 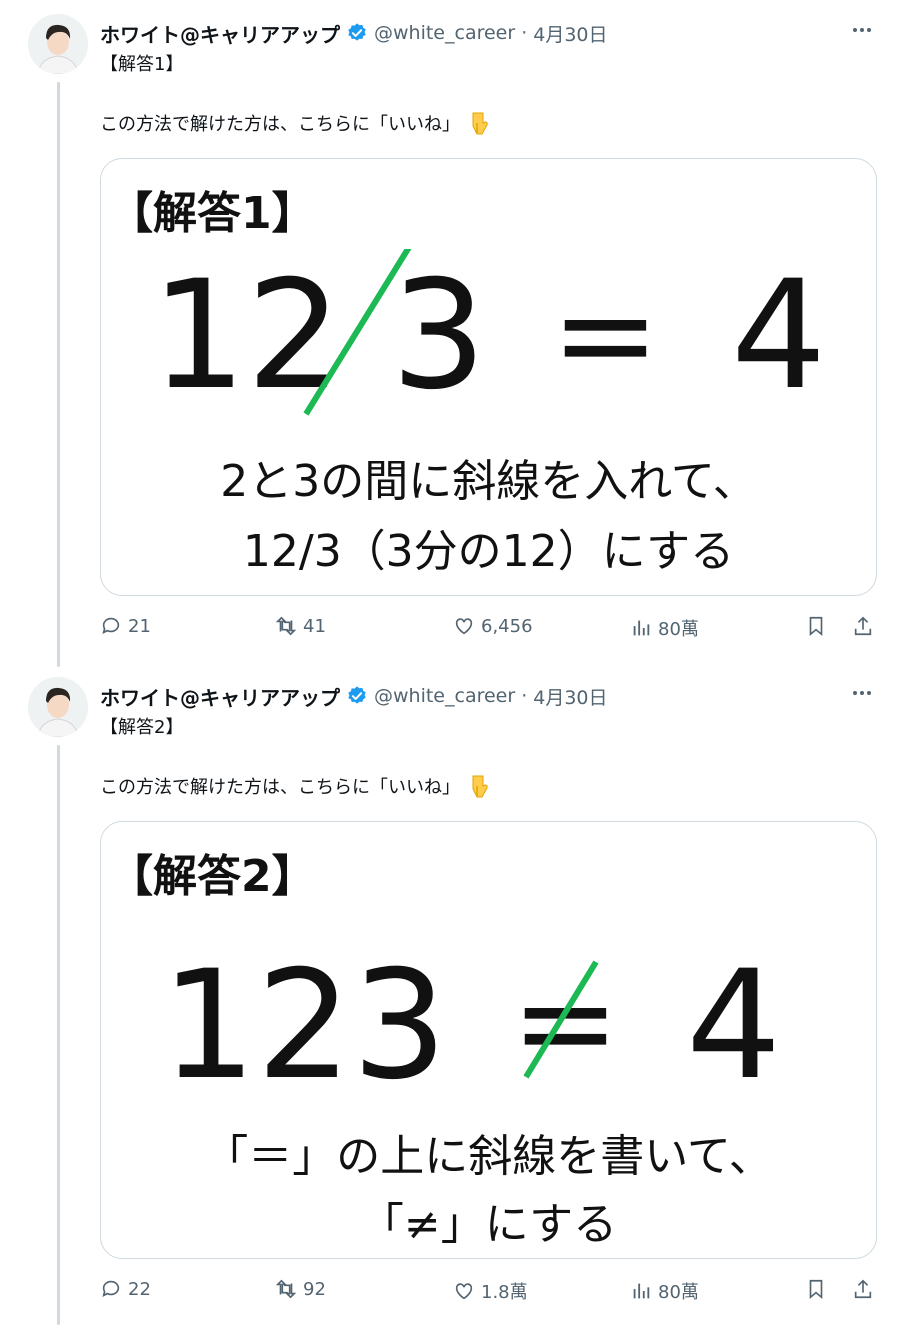 What do you see at coordinates (125, 626) in the screenshot?
I see `reply-button: 21` at bounding box center [125, 626].